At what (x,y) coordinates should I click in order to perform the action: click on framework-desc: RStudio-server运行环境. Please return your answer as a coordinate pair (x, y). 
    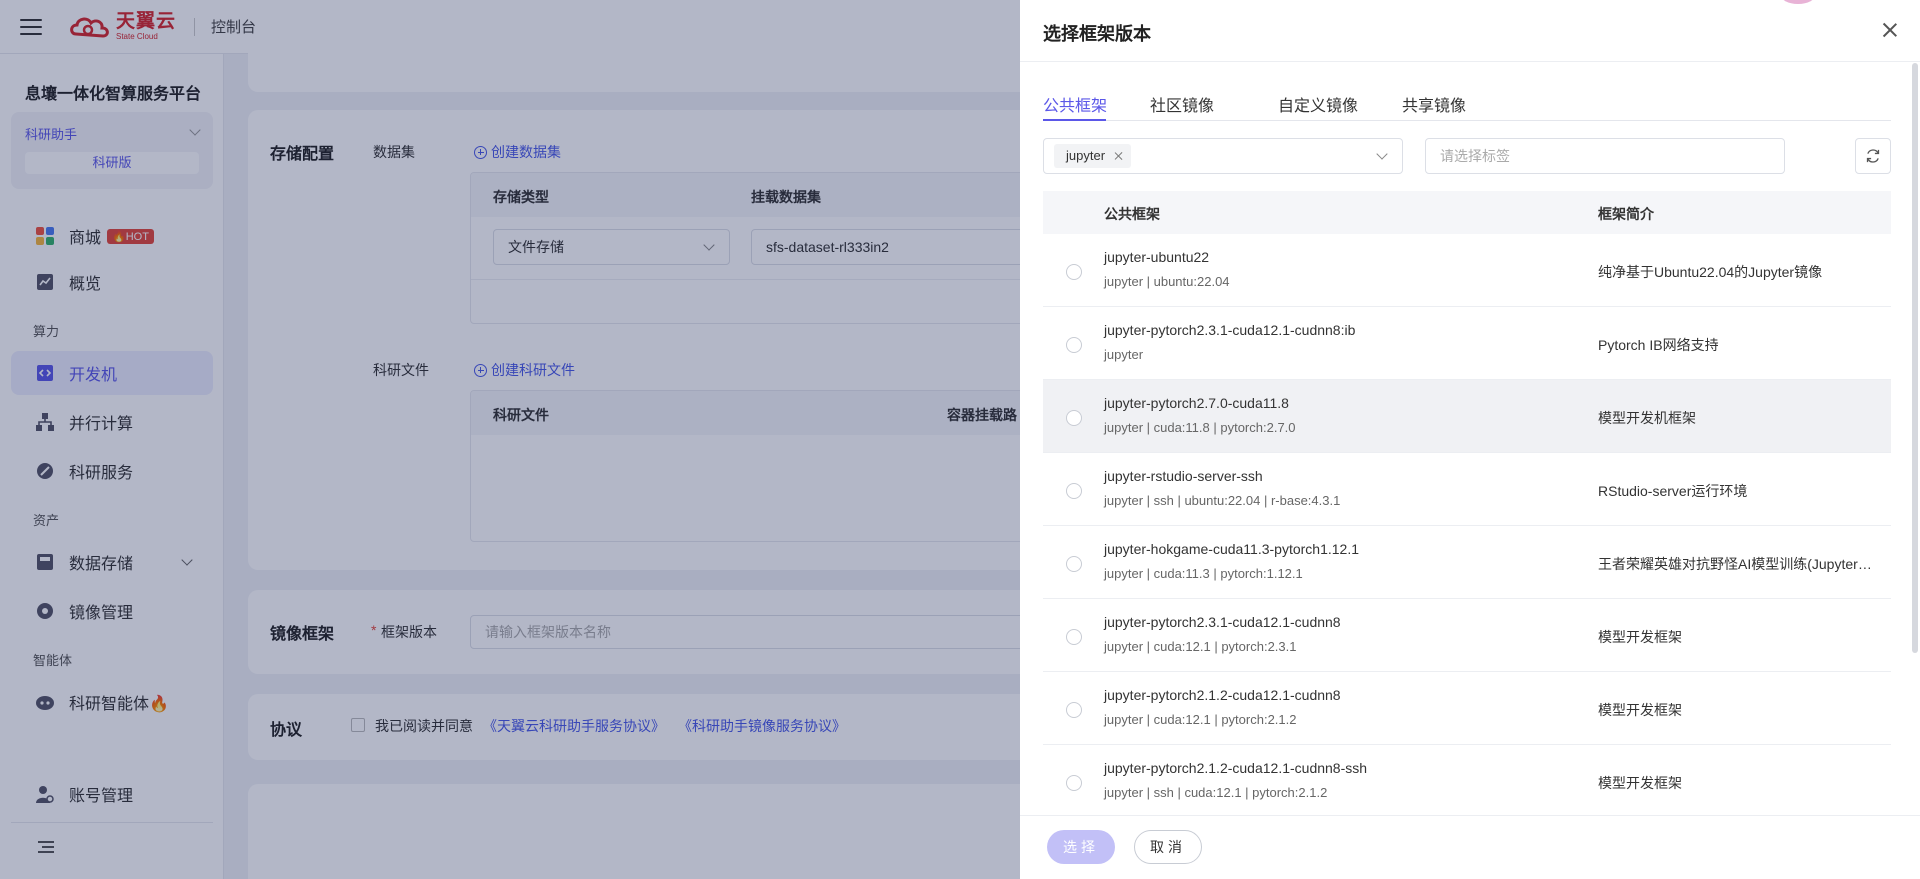
    Looking at the image, I should click on (1673, 491).